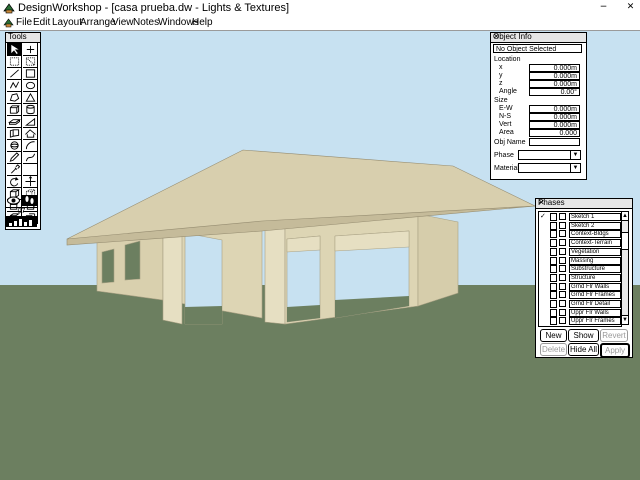 Image resolution: width=640 pixels, height=480 pixels. What do you see at coordinates (603, 7) in the screenshot?
I see `minimize-button: −` at bounding box center [603, 7].